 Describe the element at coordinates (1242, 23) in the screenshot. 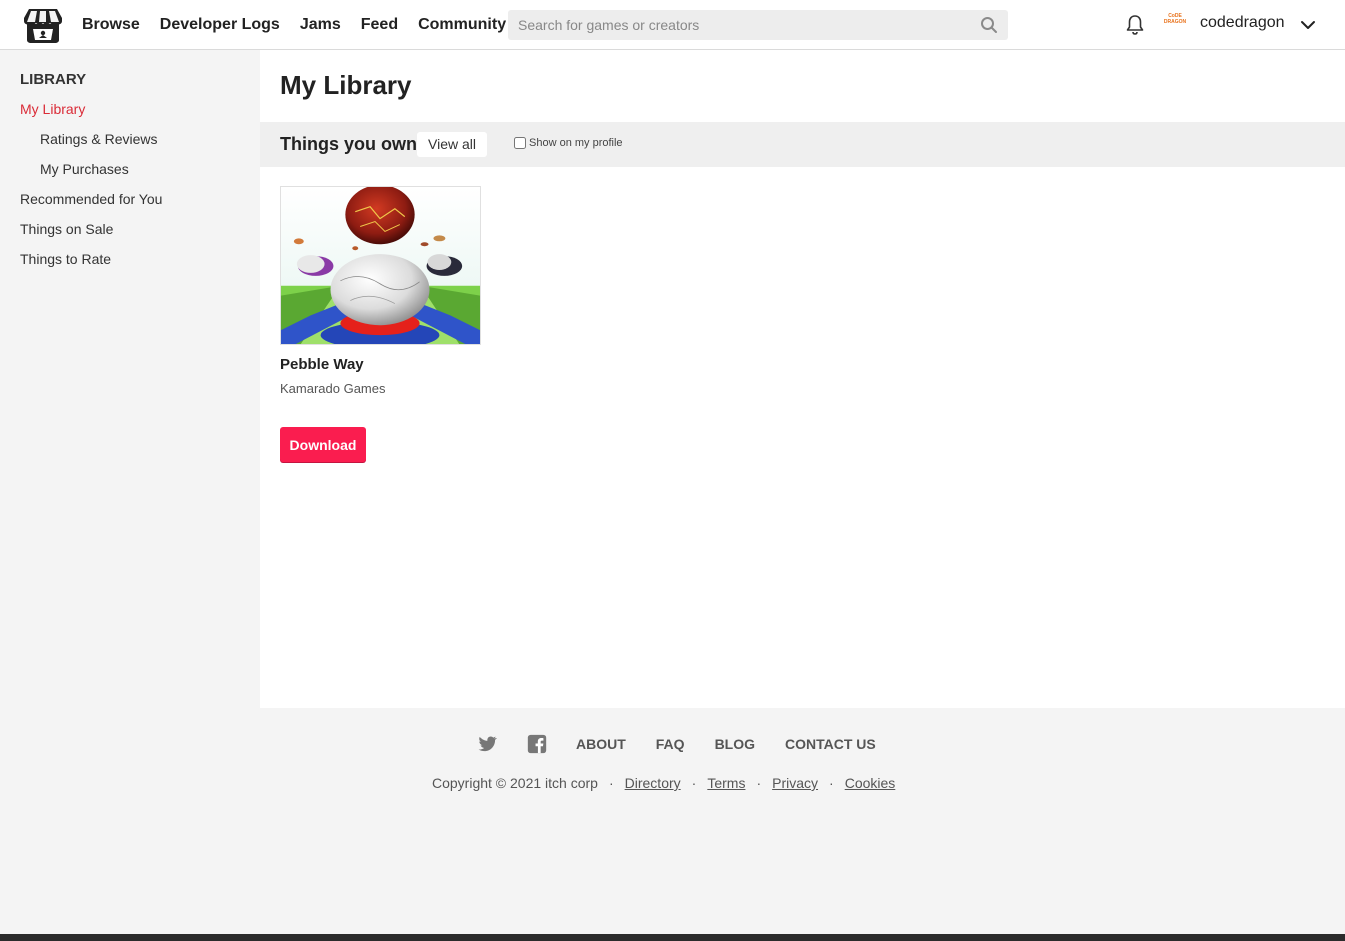

I see `username: codedragon` at that location.